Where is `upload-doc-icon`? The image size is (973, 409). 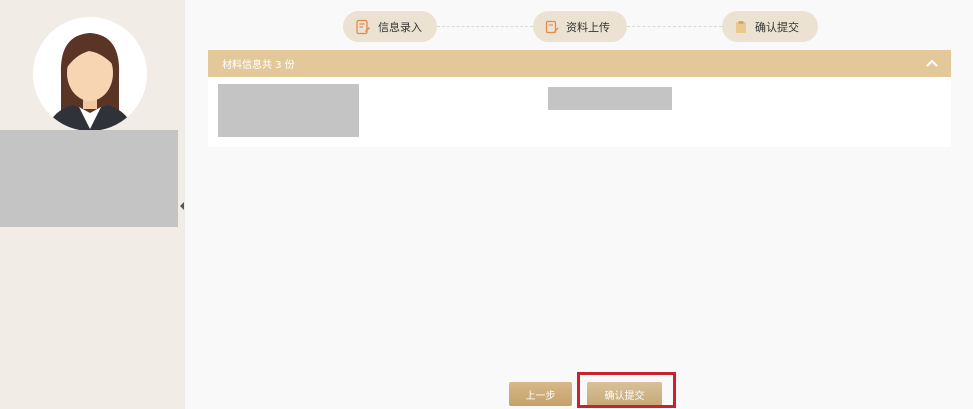
upload-doc-icon is located at coordinates (552, 26).